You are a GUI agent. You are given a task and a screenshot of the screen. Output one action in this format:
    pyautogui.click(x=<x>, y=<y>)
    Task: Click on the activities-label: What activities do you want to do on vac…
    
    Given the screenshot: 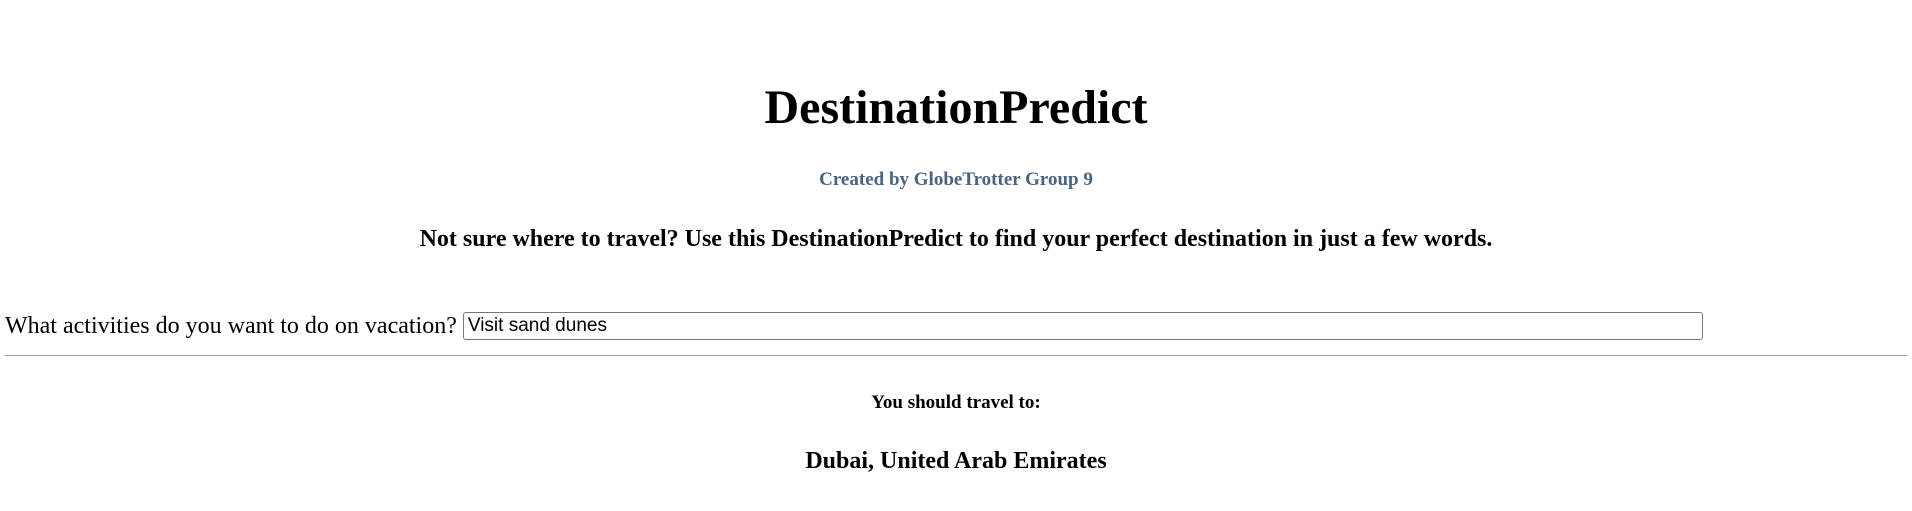 What is the action you would take?
    pyautogui.click(x=231, y=326)
    